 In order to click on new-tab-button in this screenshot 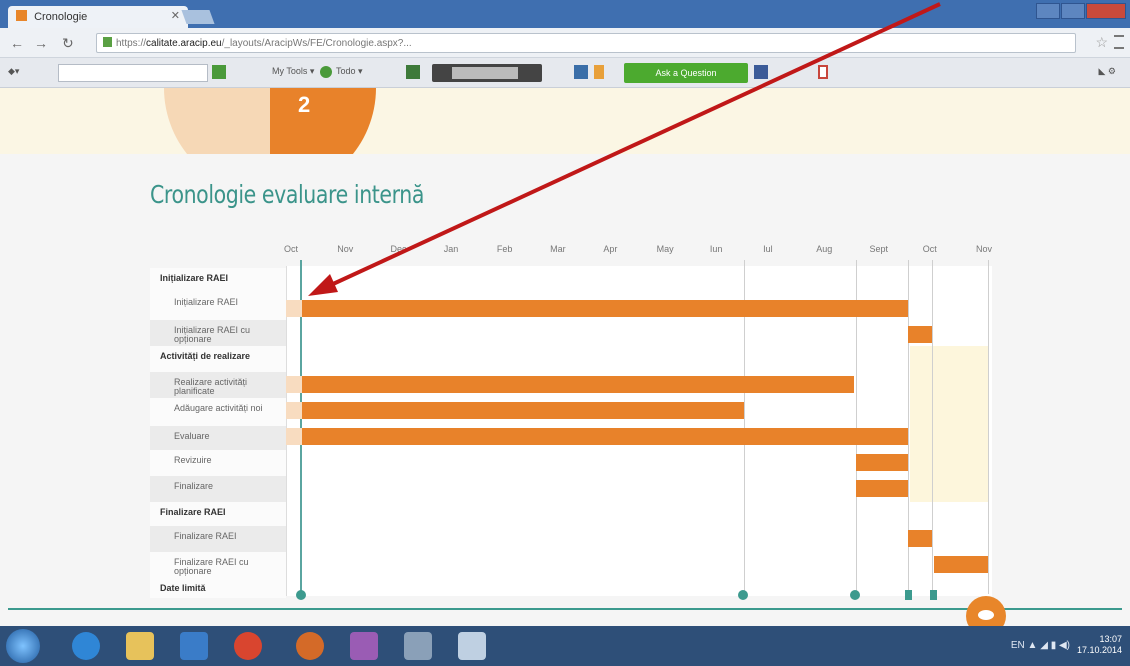, I will do `click(198, 17)`.